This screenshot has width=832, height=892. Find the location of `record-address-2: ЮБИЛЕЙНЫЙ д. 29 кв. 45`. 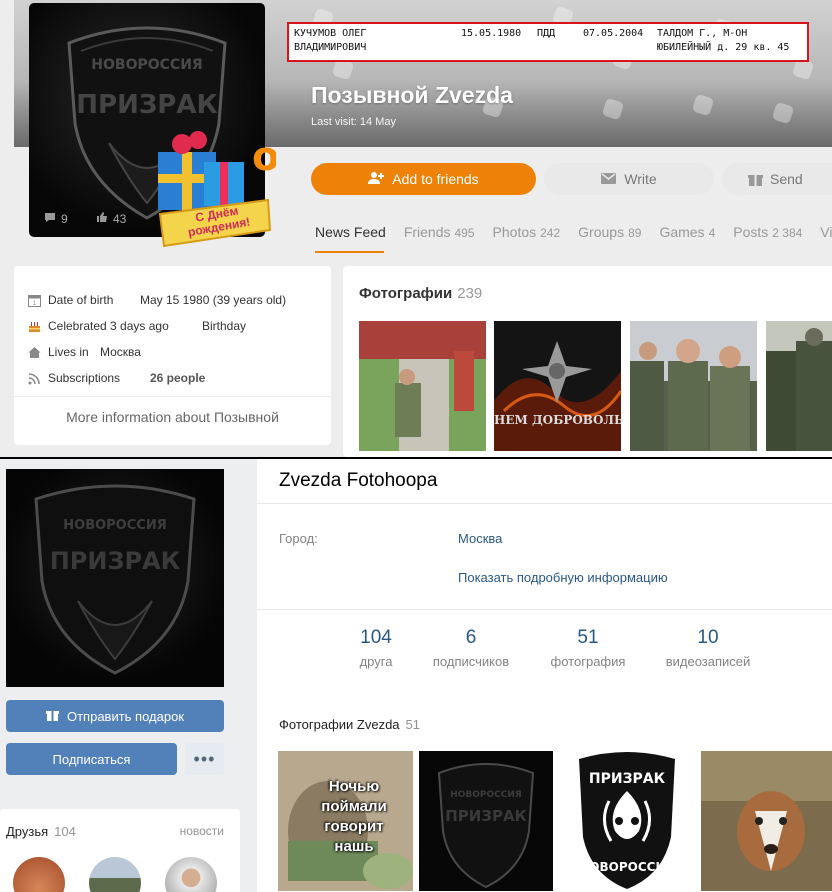

record-address-2: ЮБИЛЕЙНЫЙ д. 29 кв. 45 is located at coordinates (723, 47).